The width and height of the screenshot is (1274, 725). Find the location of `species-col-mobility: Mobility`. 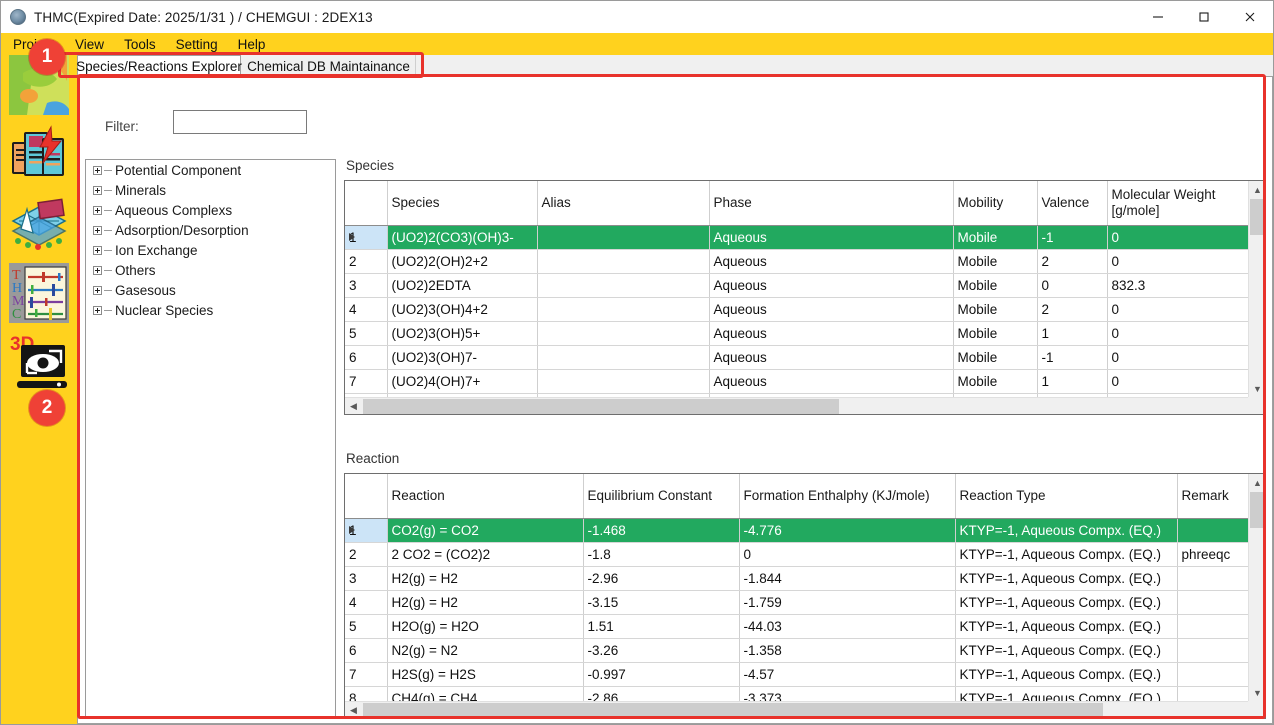

species-col-mobility: Mobility is located at coordinates (995, 203).